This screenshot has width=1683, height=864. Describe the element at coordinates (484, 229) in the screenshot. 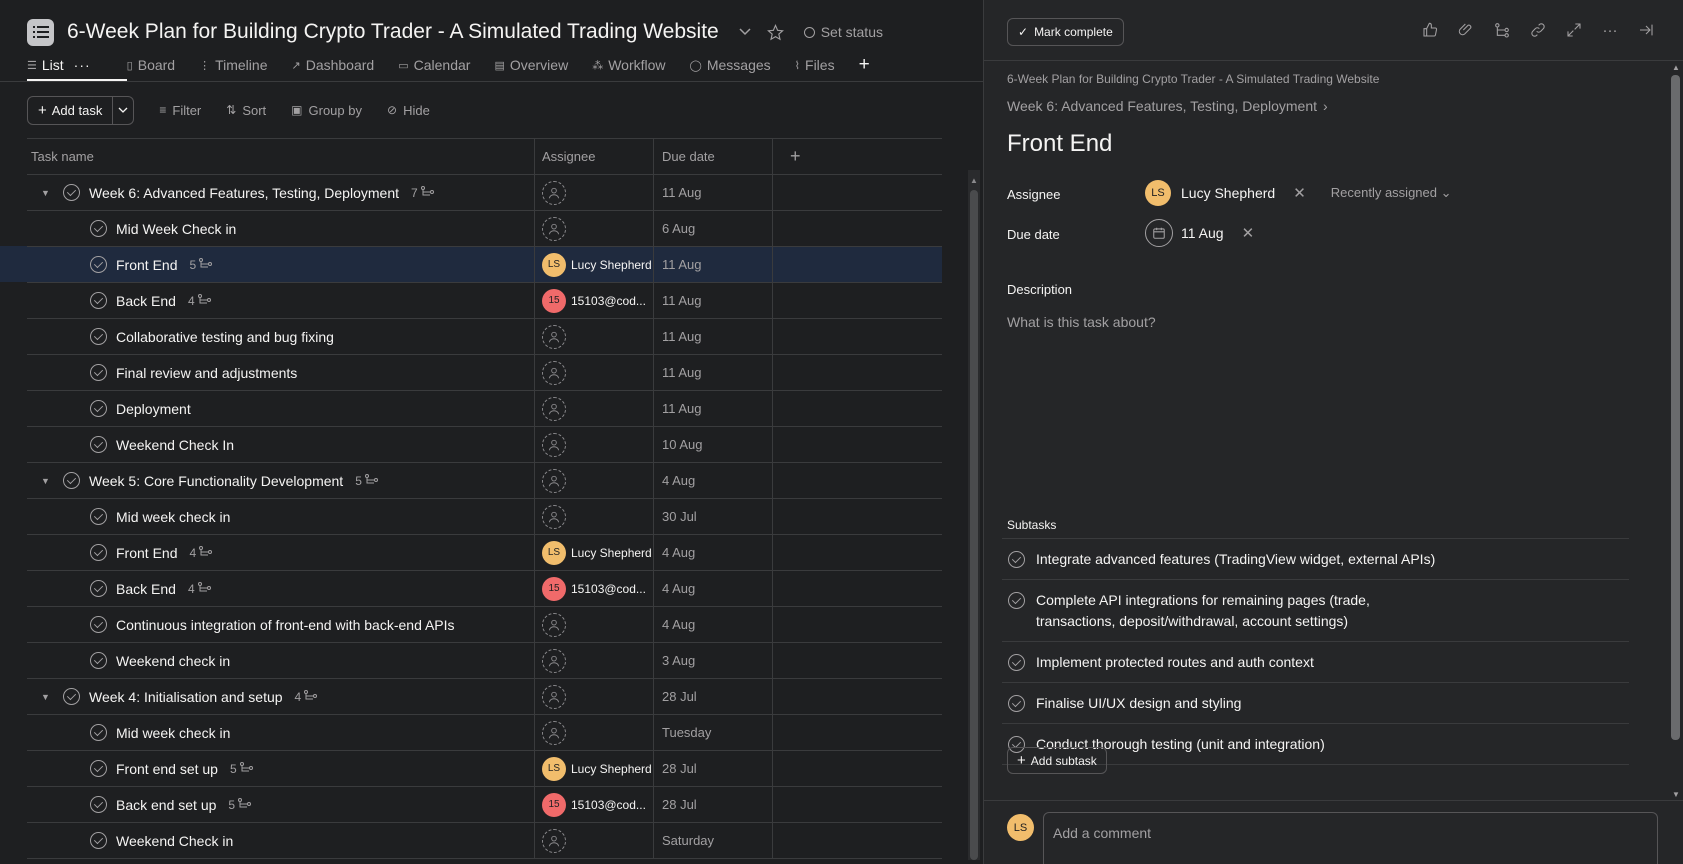

I see `table-row: Mid Week Check in 6 Aug` at that location.